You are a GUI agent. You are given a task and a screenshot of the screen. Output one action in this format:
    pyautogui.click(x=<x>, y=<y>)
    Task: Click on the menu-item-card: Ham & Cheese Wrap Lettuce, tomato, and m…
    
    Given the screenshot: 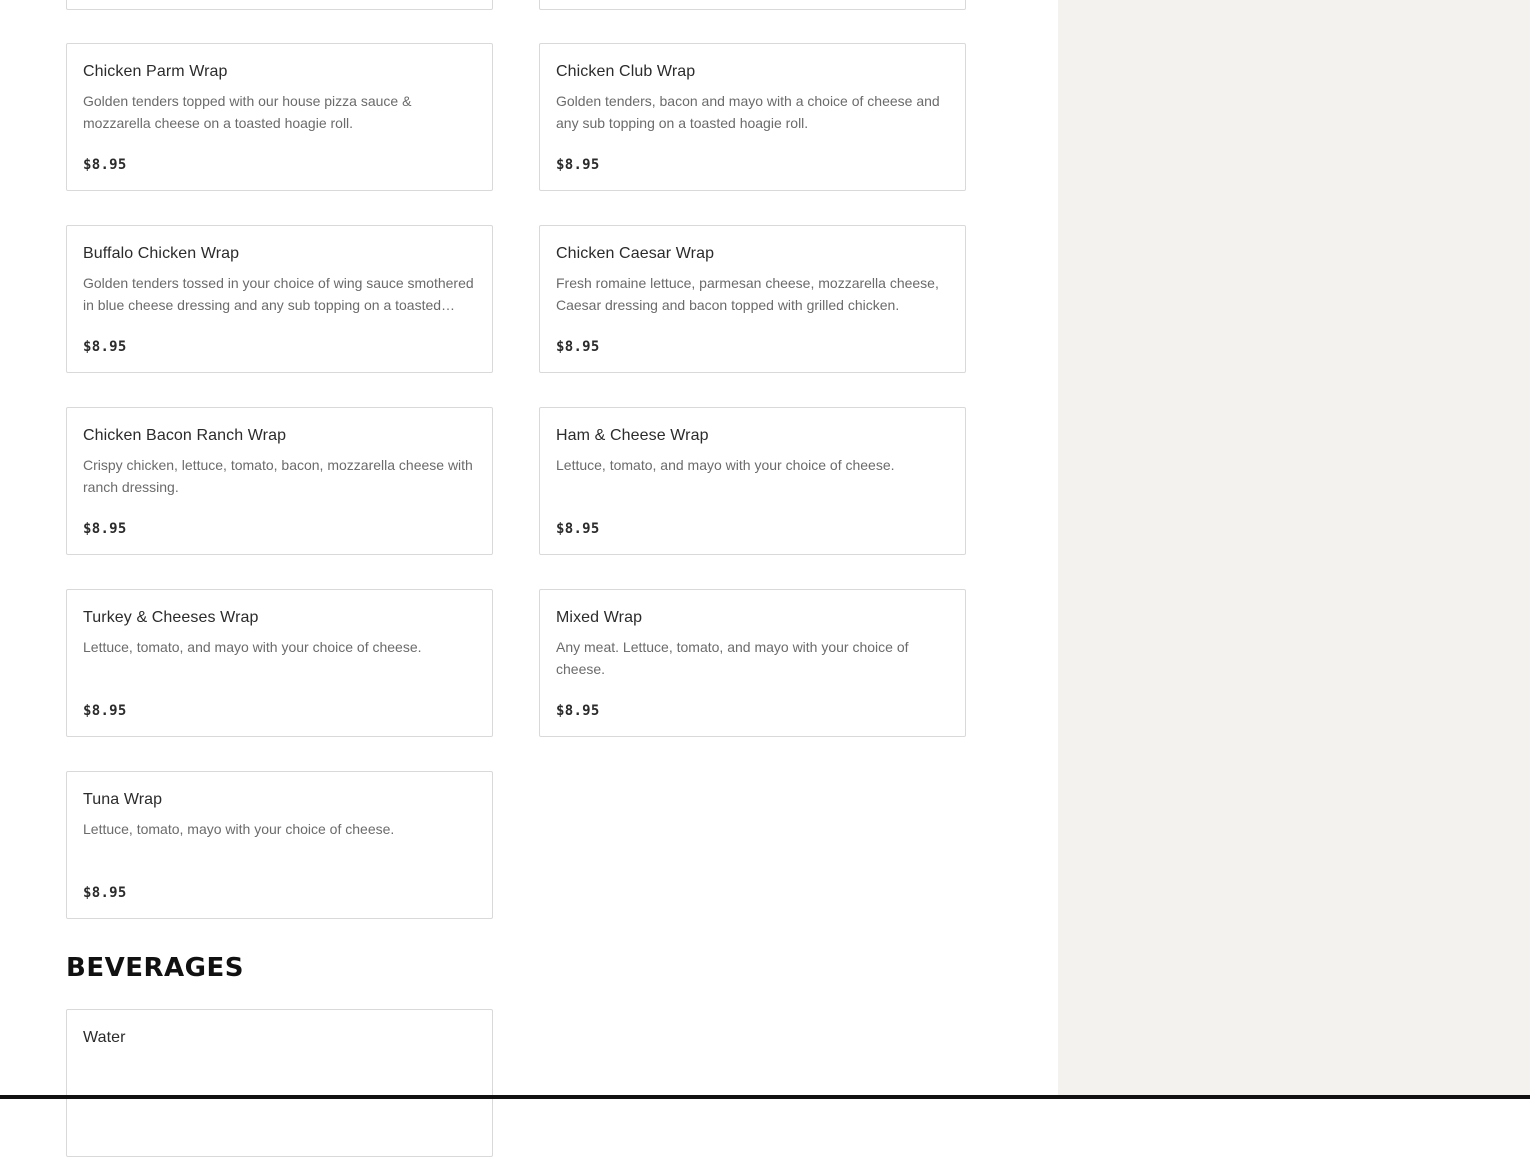 What is the action you would take?
    pyautogui.click(x=752, y=481)
    